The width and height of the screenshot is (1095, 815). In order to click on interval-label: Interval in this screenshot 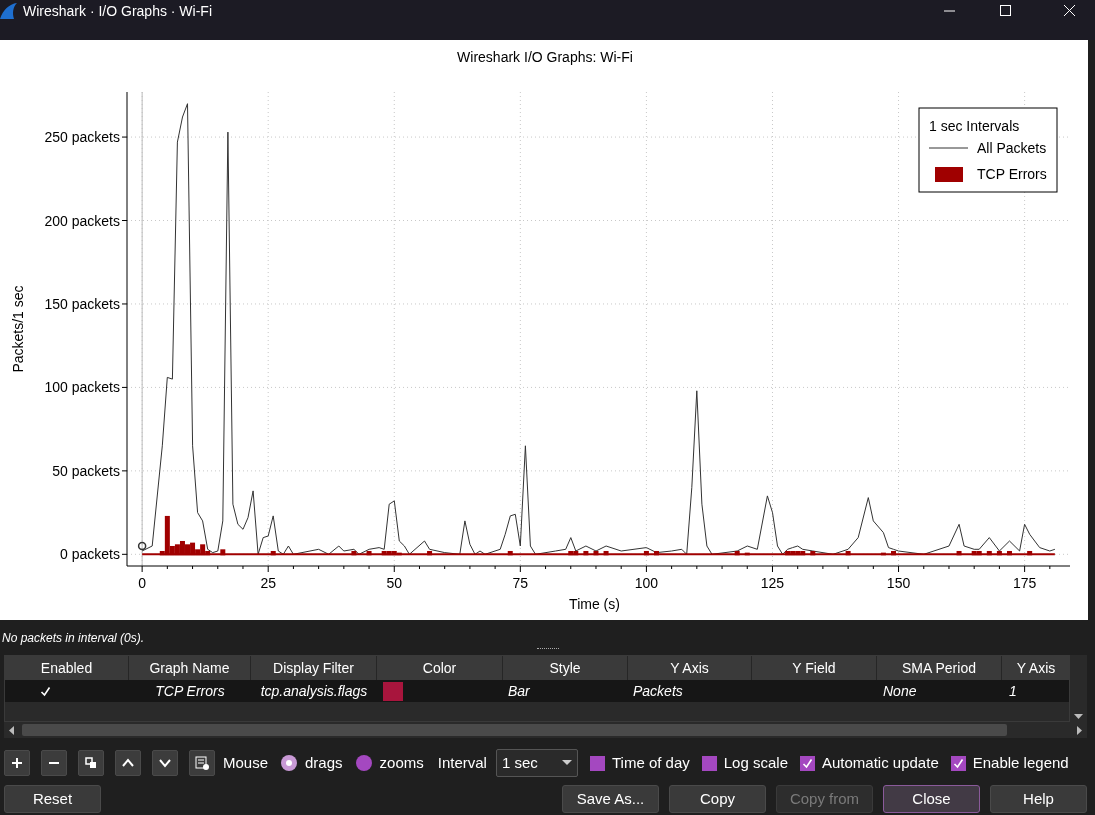, I will do `click(462, 762)`.